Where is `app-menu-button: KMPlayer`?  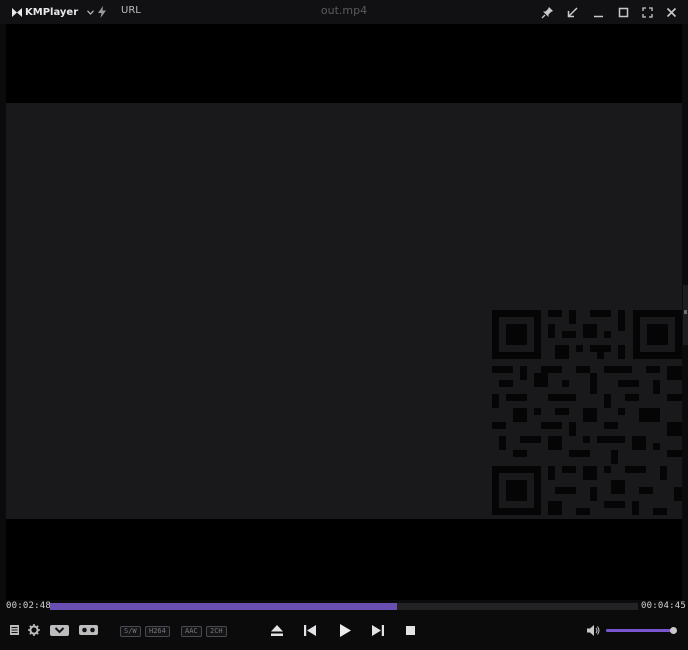 app-menu-button: KMPlayer is located at coordinates (53, 12).